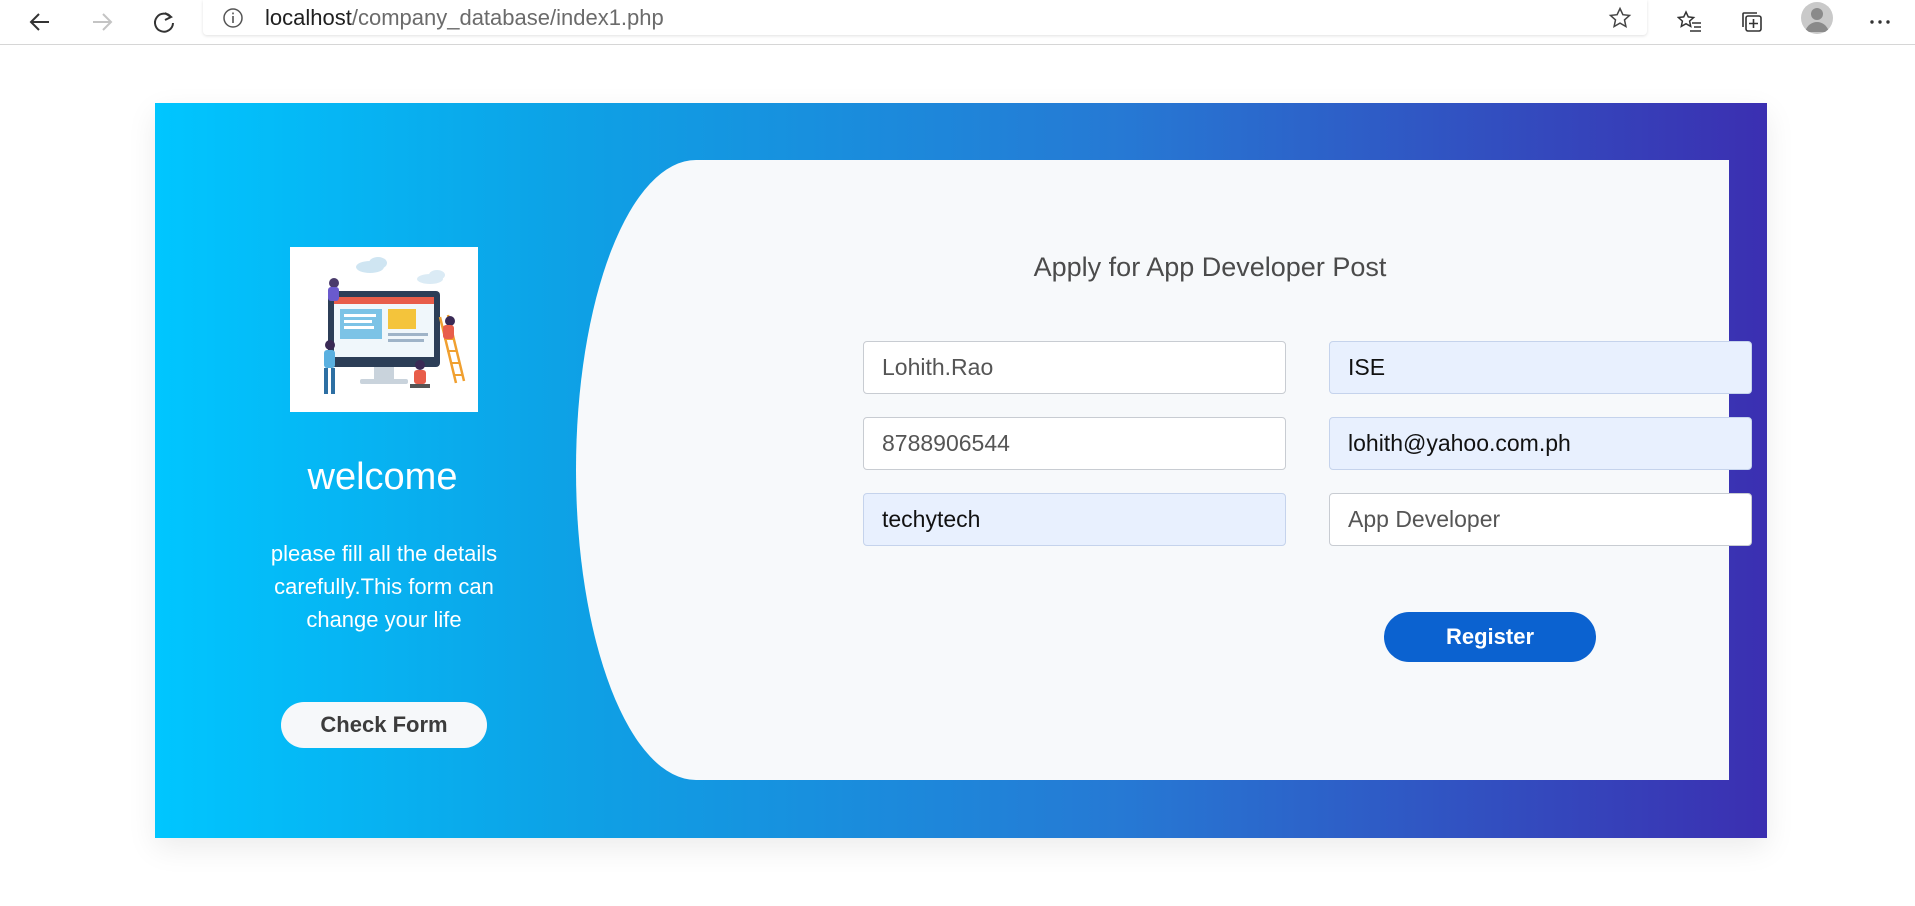 This screenshot has width=1915, height=906. I want to click on browser-toolbar: localhost/company_database/index1.php, so click(957, 22).